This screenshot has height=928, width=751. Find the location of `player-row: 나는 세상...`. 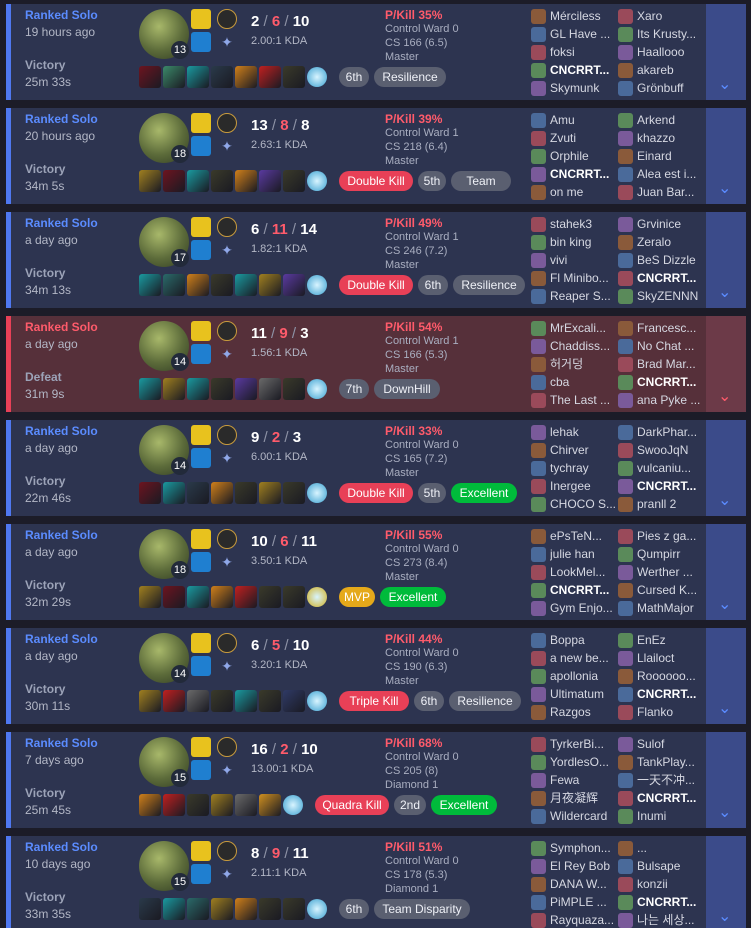

player-row: 나는 세상... is located at coordinates (661, 920).